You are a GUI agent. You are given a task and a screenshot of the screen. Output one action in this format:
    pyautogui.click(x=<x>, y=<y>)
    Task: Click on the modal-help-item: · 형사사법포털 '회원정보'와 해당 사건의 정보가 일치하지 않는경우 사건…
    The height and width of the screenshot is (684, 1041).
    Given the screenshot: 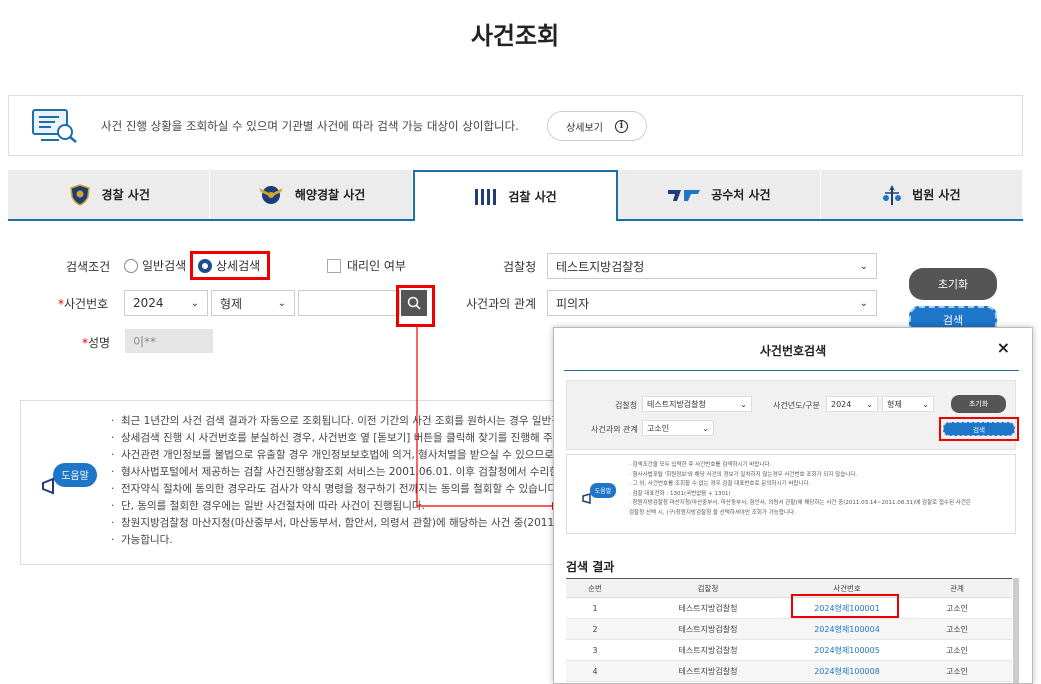 What is the action you would take?
    pyautogui.click(x=743, y=474)
    